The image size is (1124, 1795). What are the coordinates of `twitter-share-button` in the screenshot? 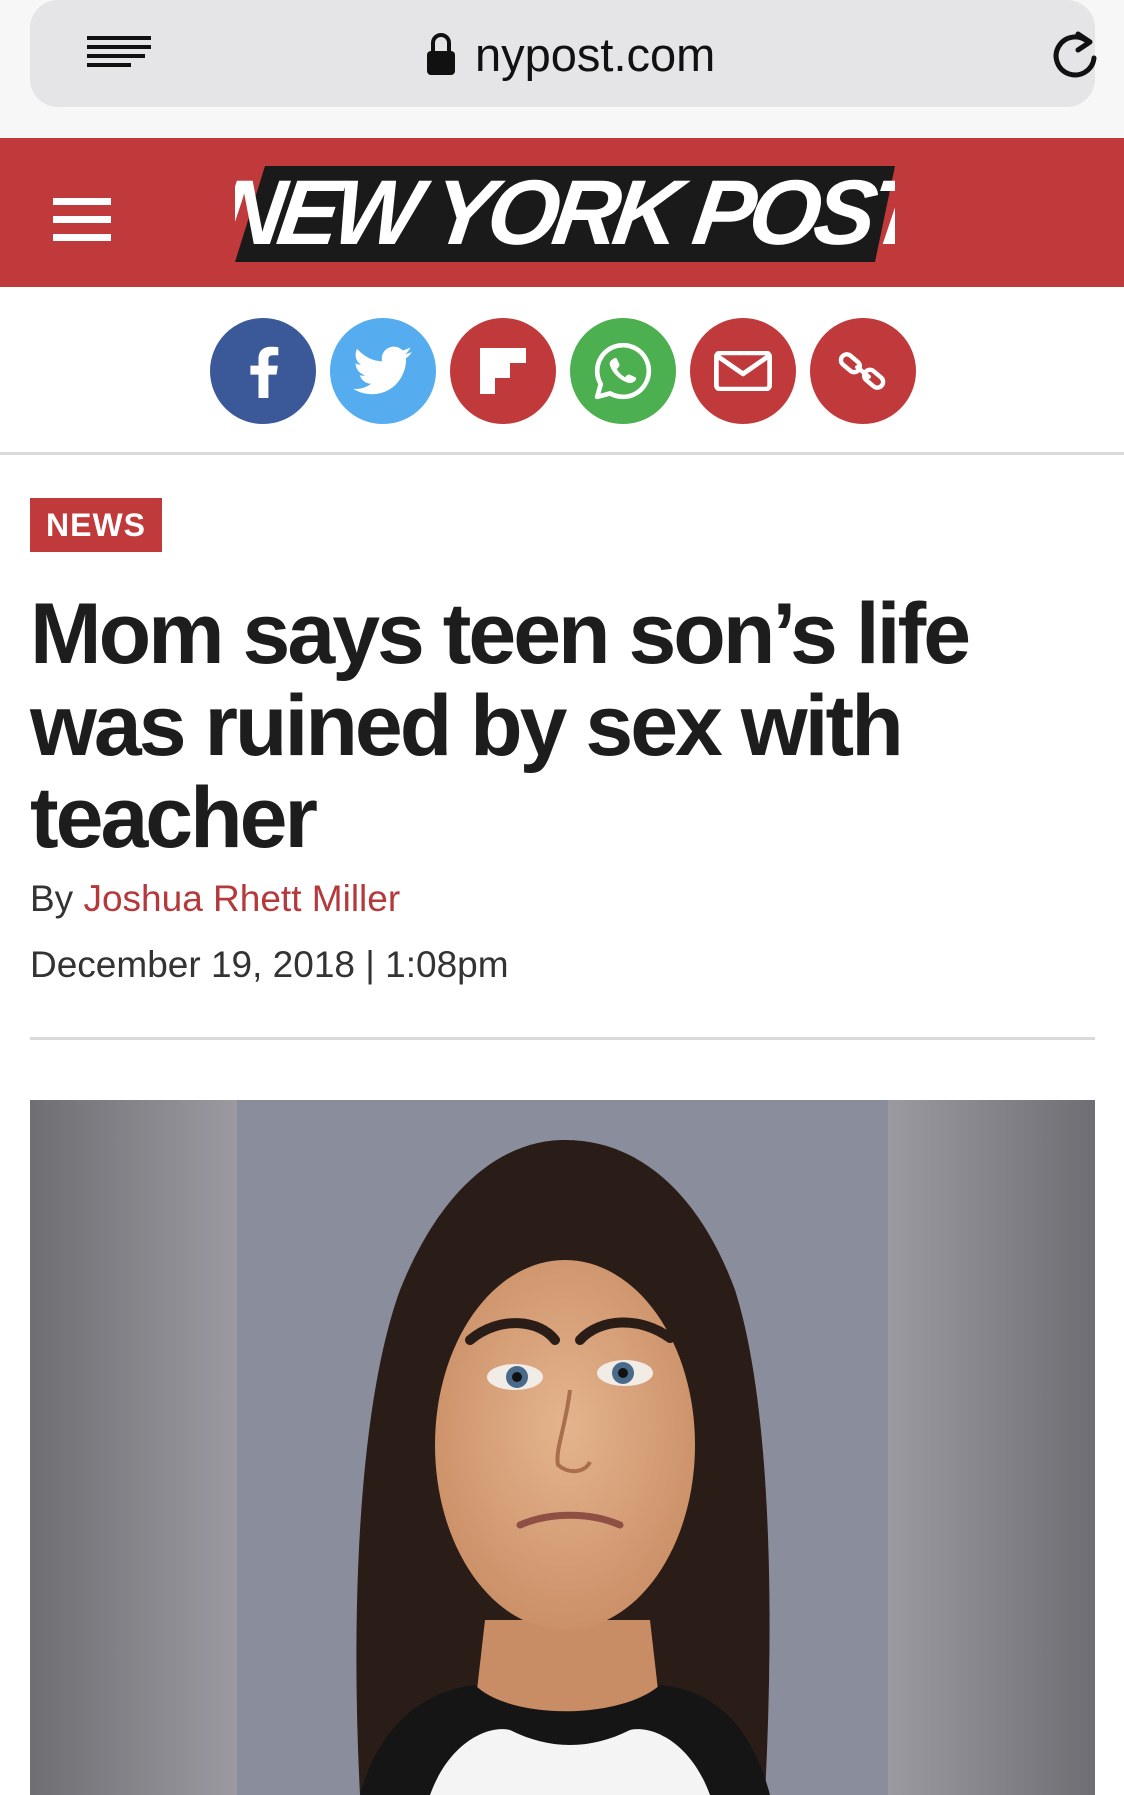 It's located at (383, 371).